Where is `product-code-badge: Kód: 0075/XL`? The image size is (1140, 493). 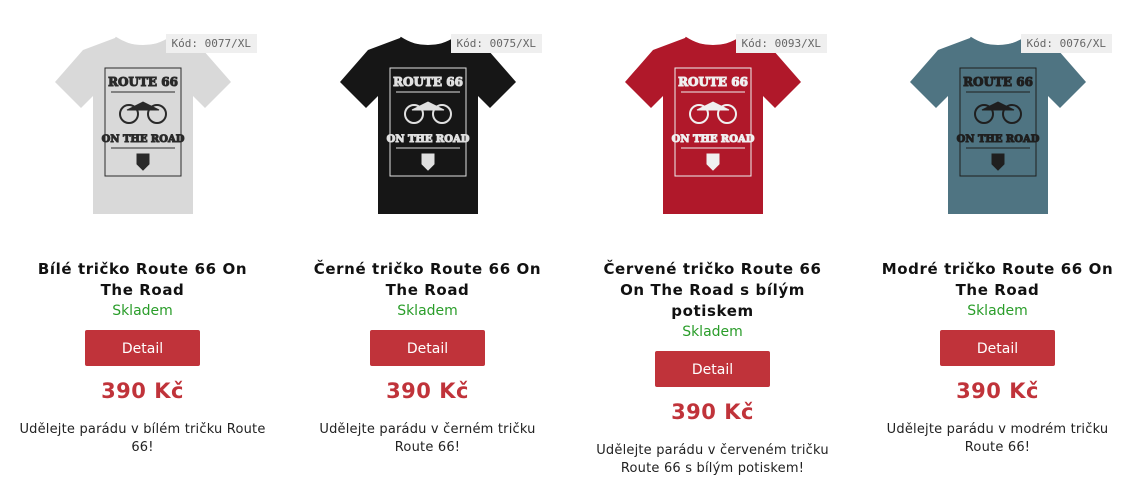
product-code-badge: Kód: 0075/XL is located at coordinates (496, 43).